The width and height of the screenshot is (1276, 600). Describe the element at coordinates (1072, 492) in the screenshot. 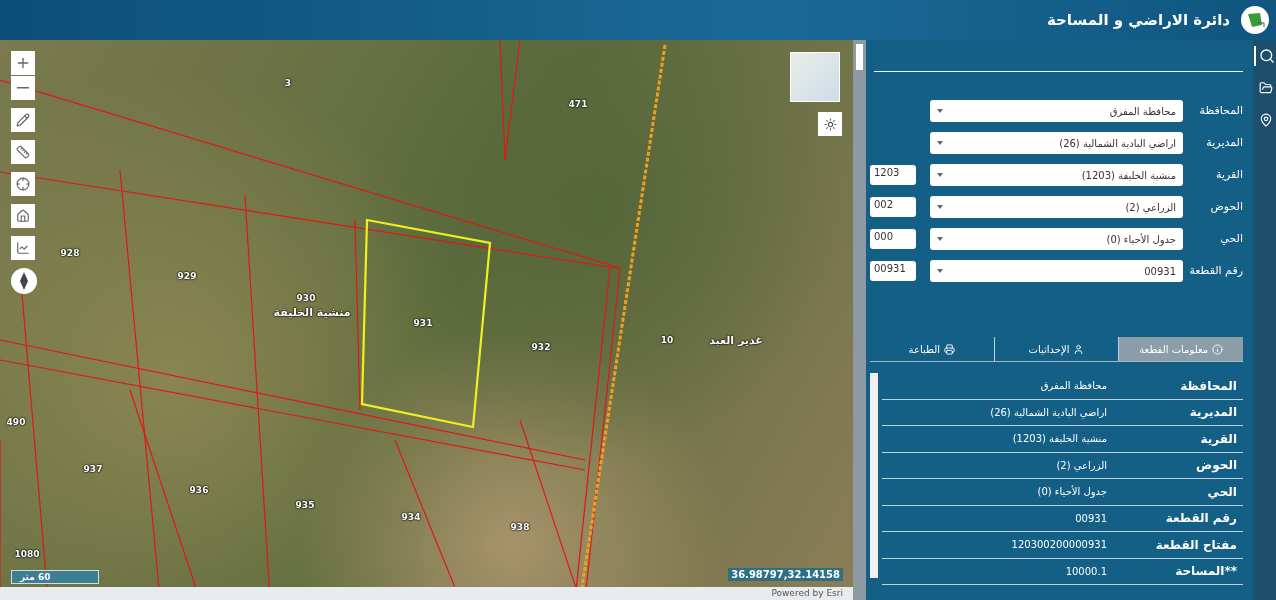

I see `detail-value: جدول الأحياء (0)` at that location.